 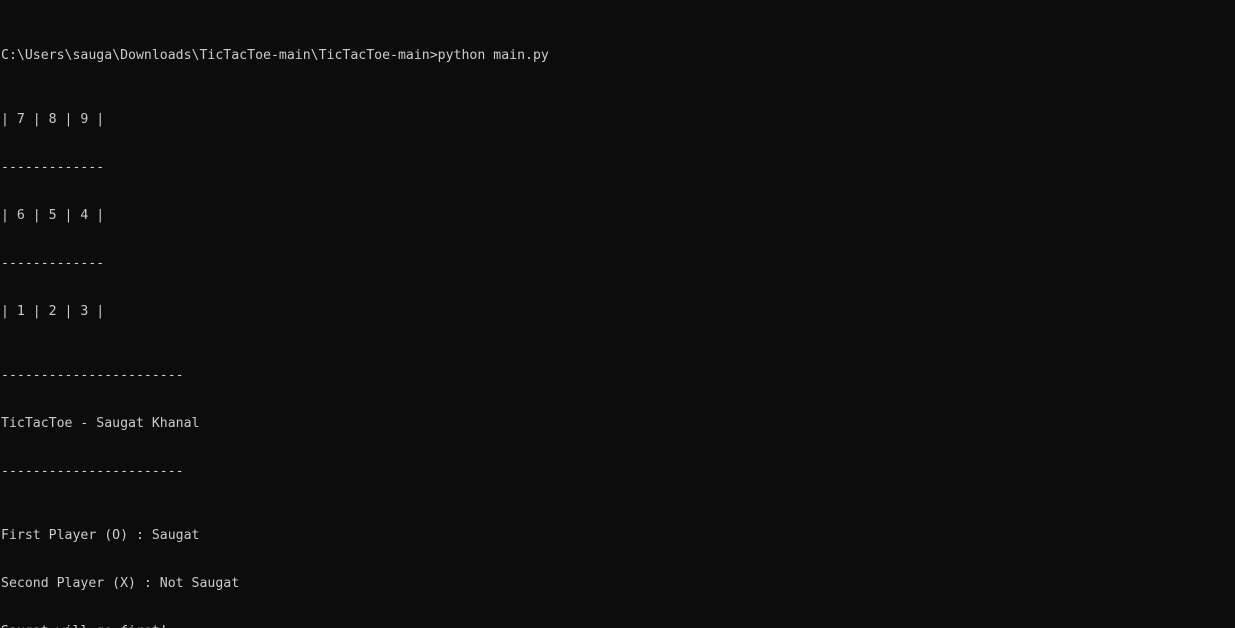 I want to click on reference-board-row-middle: | 6 | 5 | 4 |, so click(x=53, y=215).